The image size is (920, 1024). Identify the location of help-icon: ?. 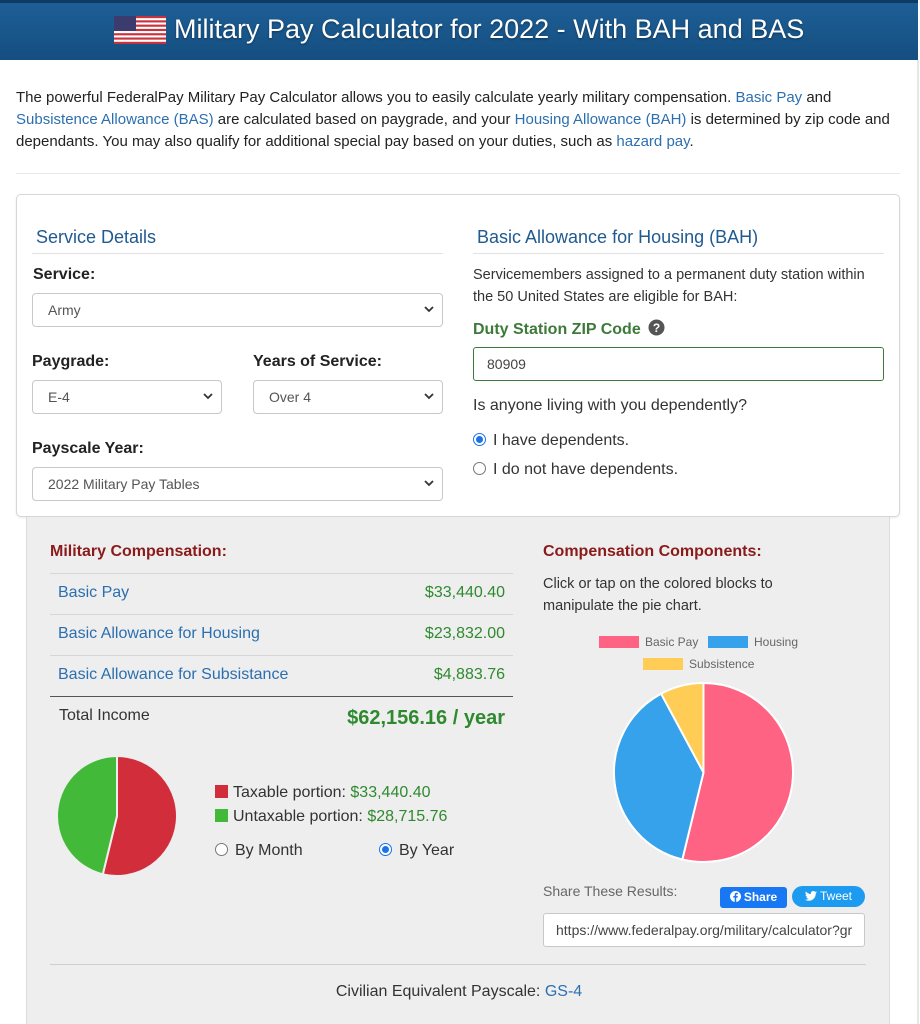
(656, 327).